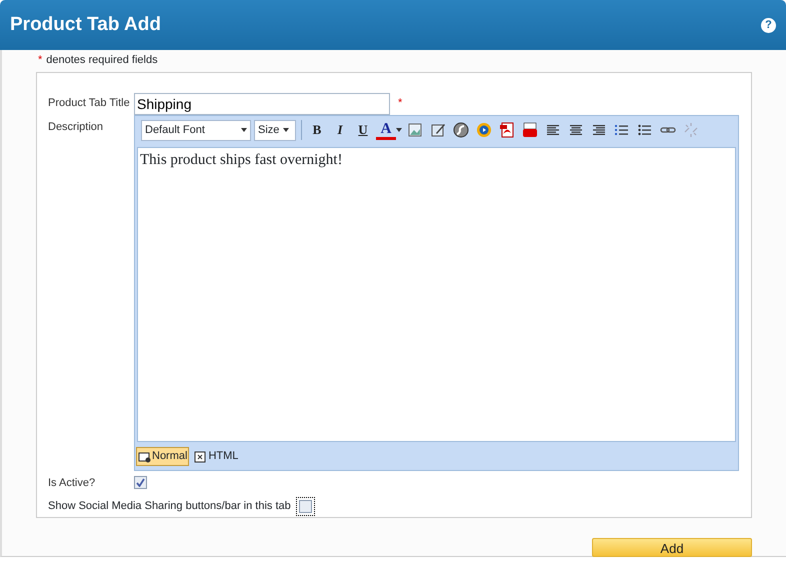 This screenshot has width=786, height=586. I want to click on page-title: Product Tab Add, so click(85, 25).